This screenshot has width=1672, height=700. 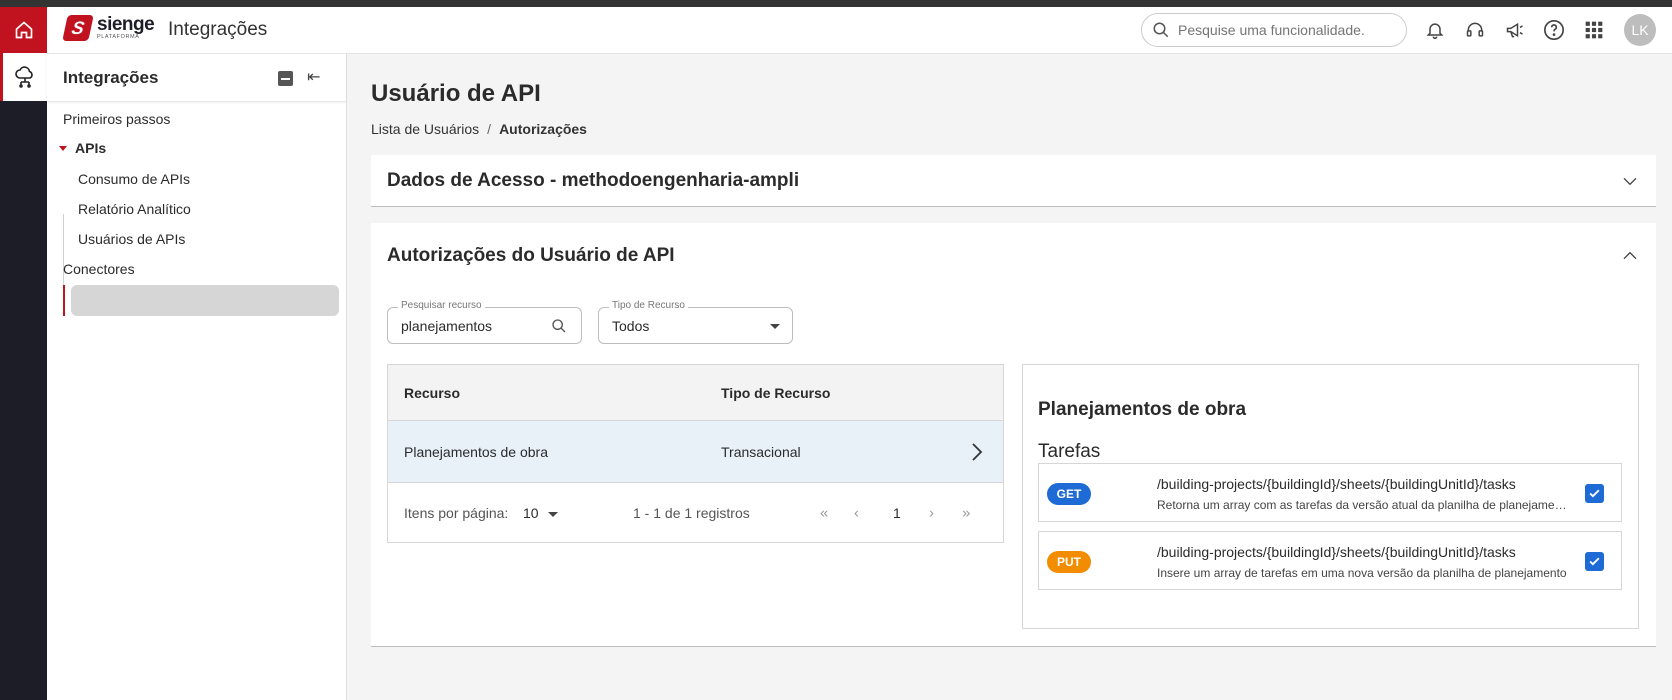 I want to click on logo-brand: sienge, so click(x=126, y=25).